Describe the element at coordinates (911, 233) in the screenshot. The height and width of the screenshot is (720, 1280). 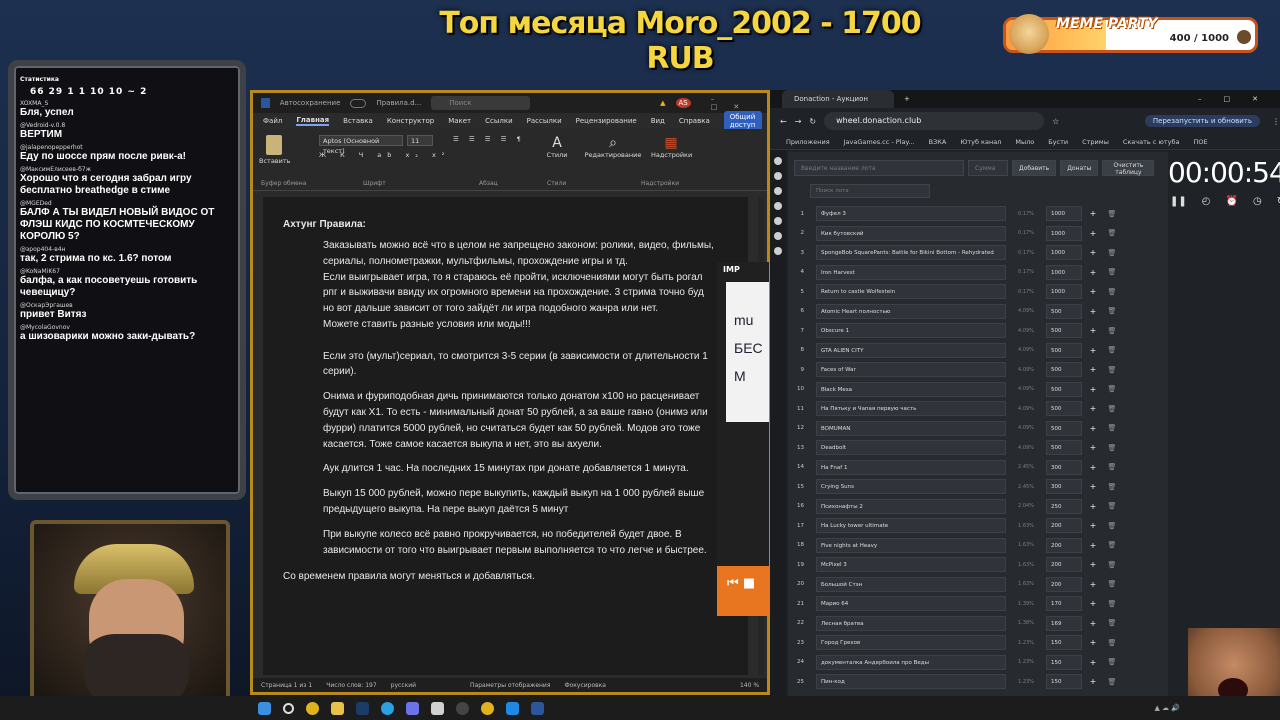
I see `lot-name: Кик бутовский` at that location.